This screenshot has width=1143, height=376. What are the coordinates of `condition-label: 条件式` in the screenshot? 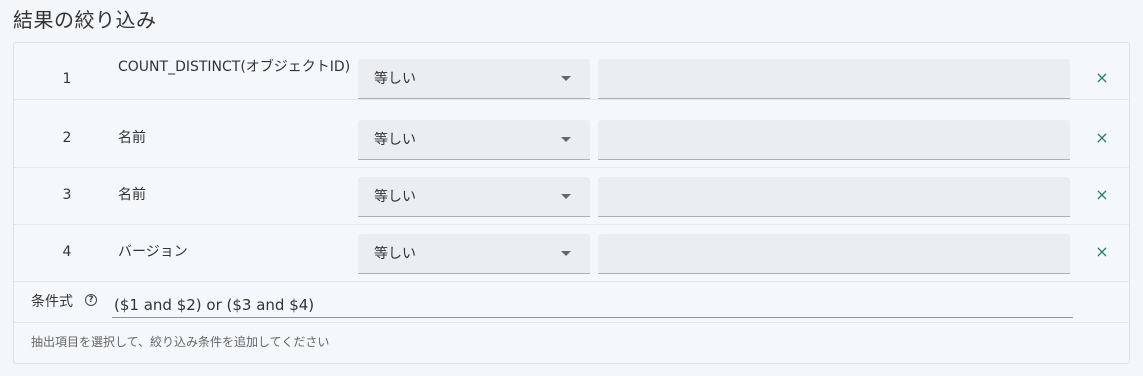 It's located at (52, 302).